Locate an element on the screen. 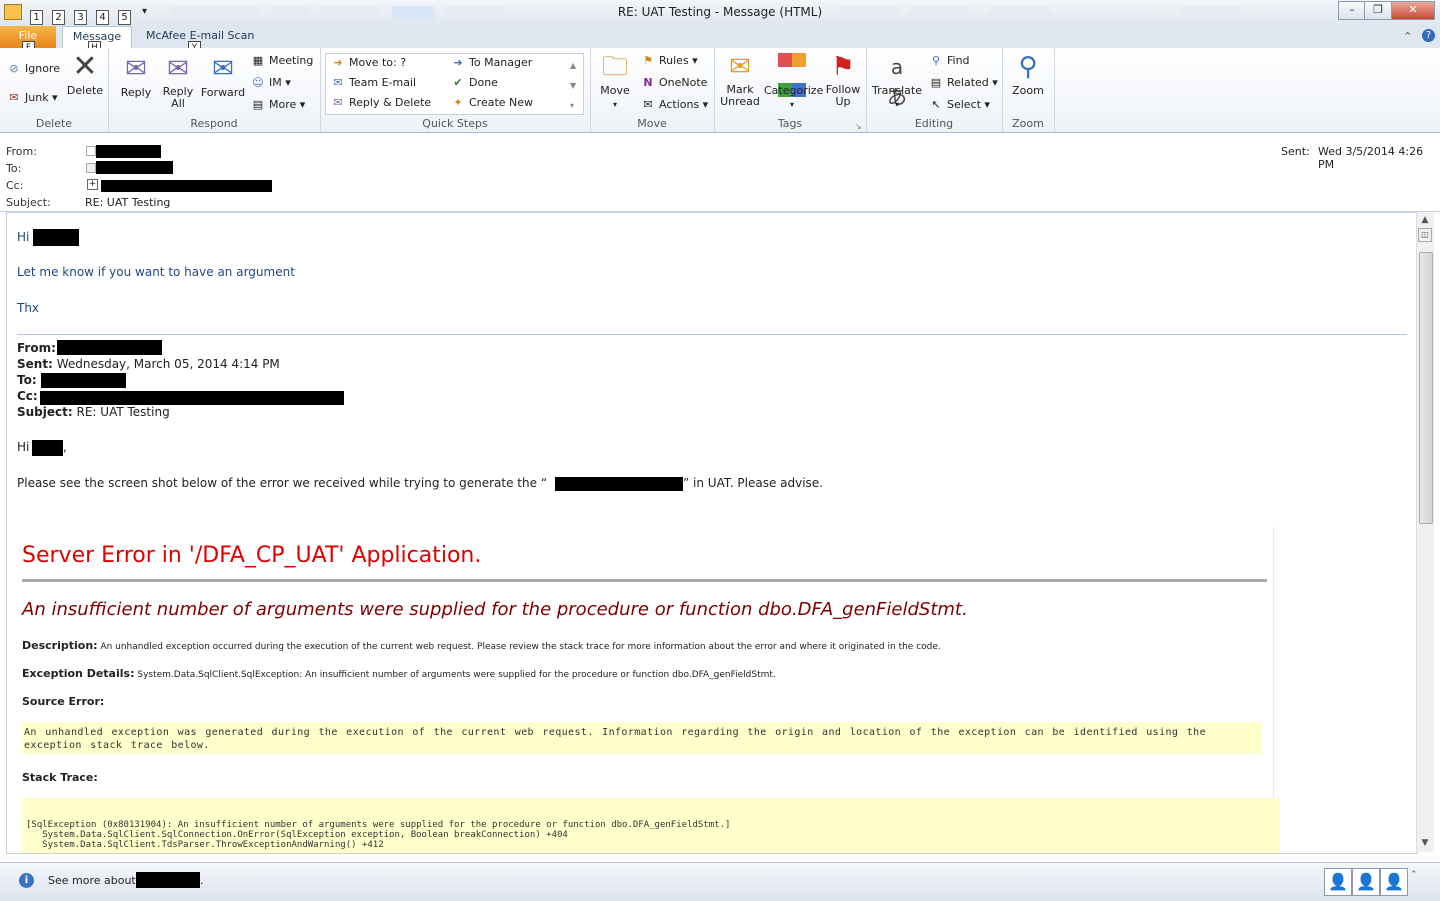  rules-icon: ⚑ is located at coordinates (648, 60).